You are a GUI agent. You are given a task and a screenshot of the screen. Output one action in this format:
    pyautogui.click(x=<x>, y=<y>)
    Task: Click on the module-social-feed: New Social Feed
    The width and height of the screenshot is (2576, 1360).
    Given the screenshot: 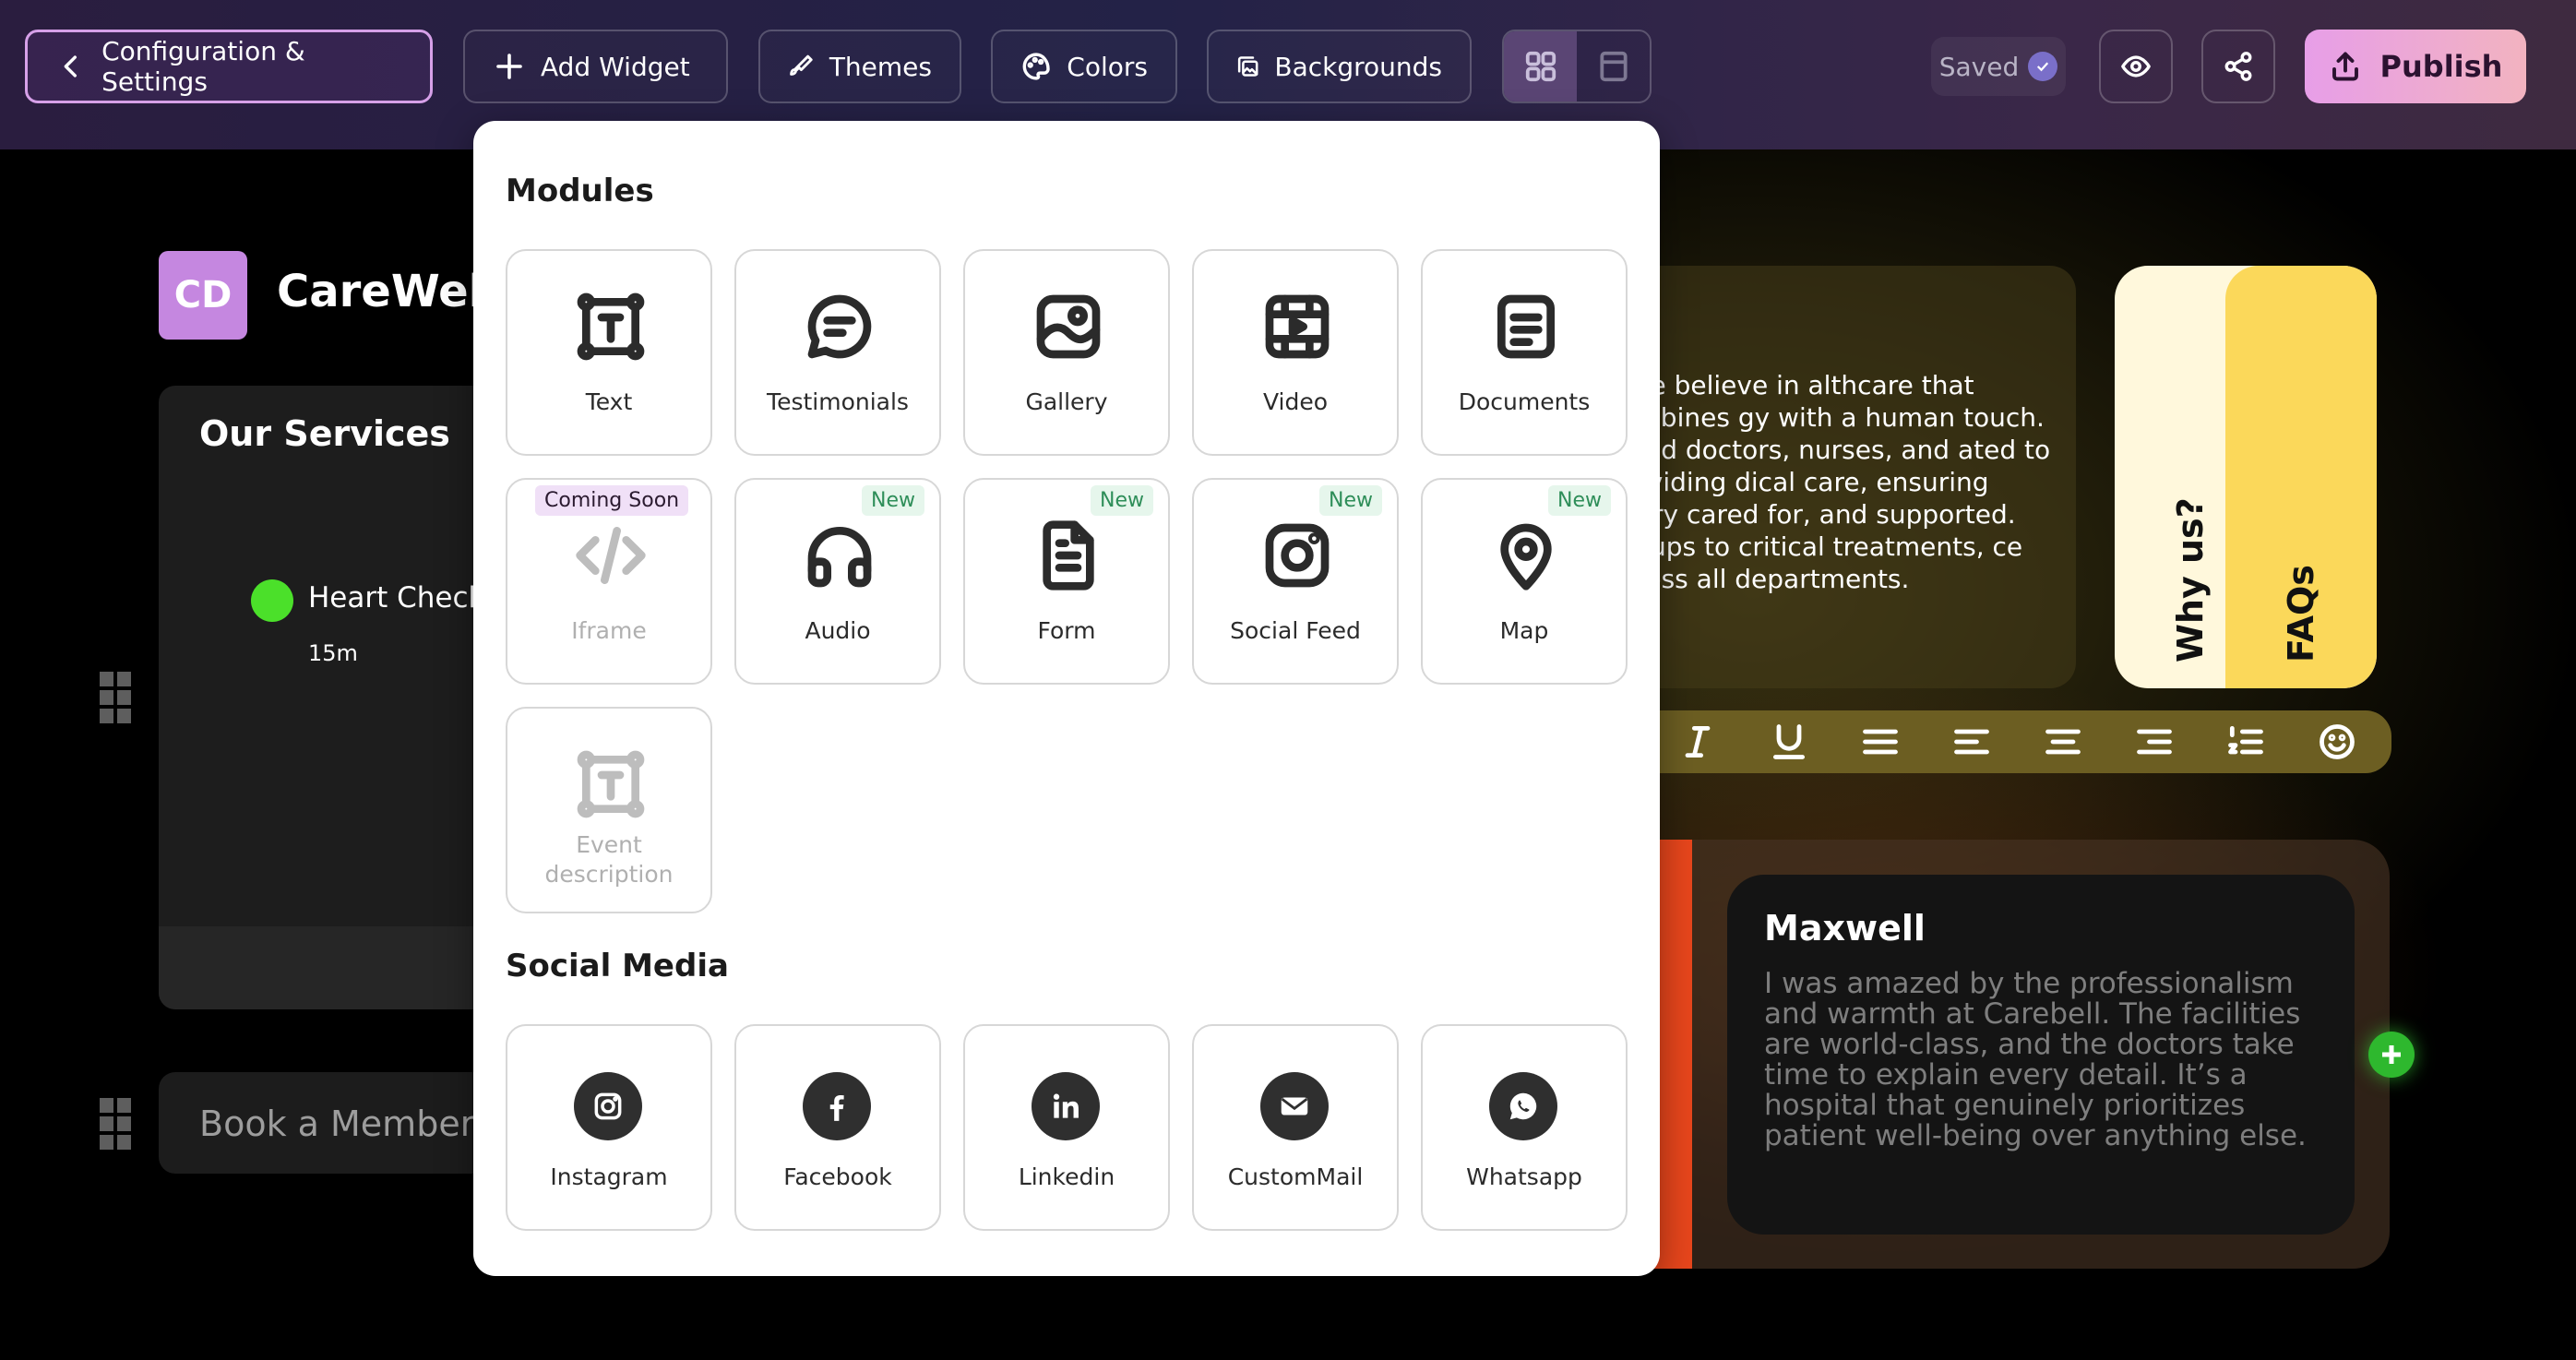 What is the action you would take?
    pyautogui.click(x=1295, y=581)
    